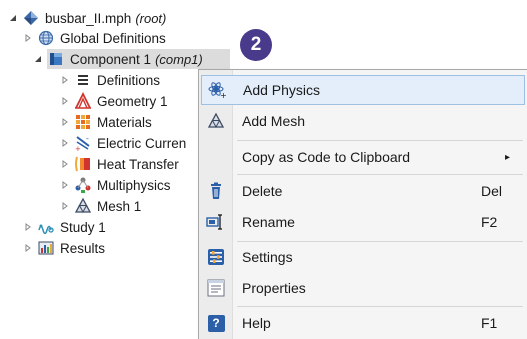  What do you see at coordinates (46, 227) in the screenshot?
I see `study-icon` at bounding box center [46, 227].